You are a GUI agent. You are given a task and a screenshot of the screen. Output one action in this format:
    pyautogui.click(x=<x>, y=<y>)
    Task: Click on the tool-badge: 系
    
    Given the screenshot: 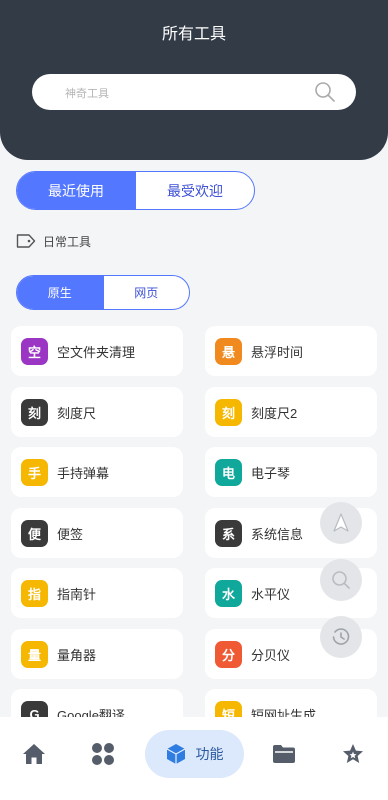 What is the action you would take?
    pyautogui.click(x=228, y=533)
    